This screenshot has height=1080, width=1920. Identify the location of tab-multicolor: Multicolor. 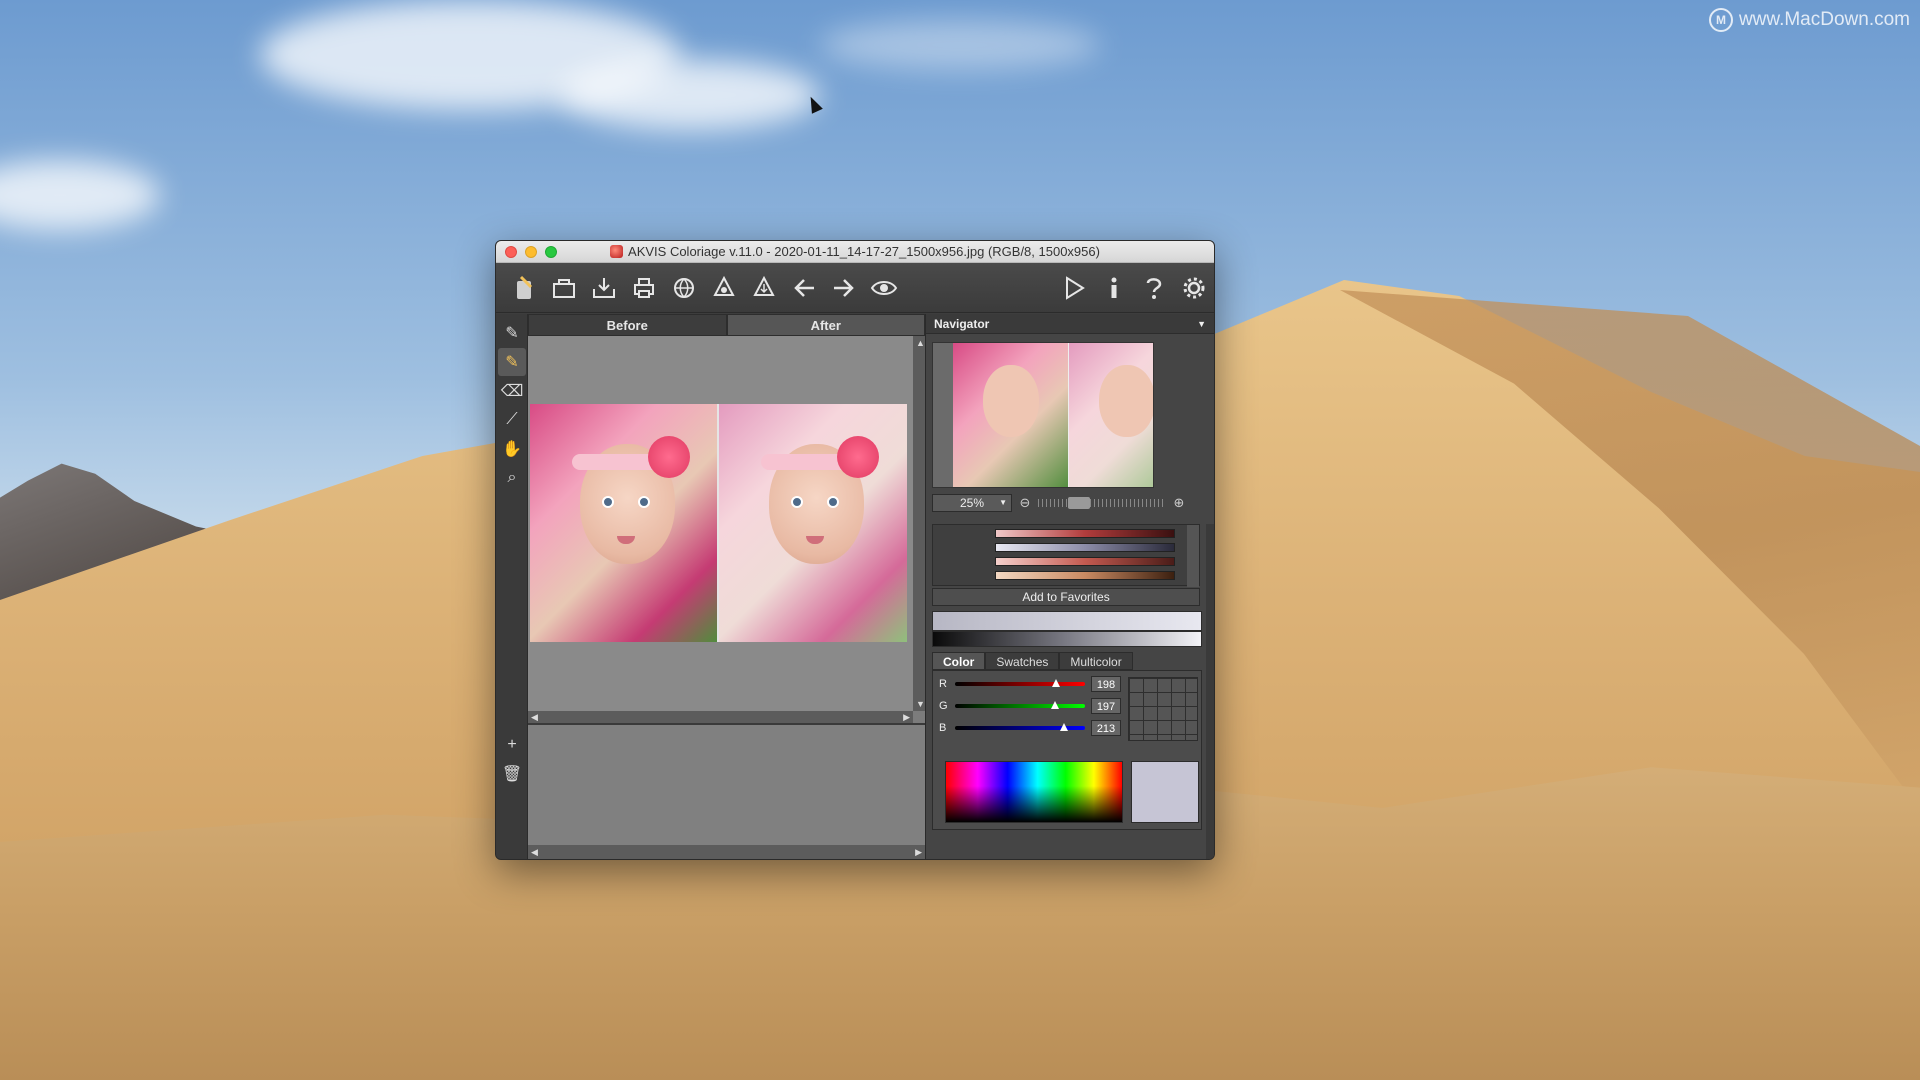
(1096, 661).